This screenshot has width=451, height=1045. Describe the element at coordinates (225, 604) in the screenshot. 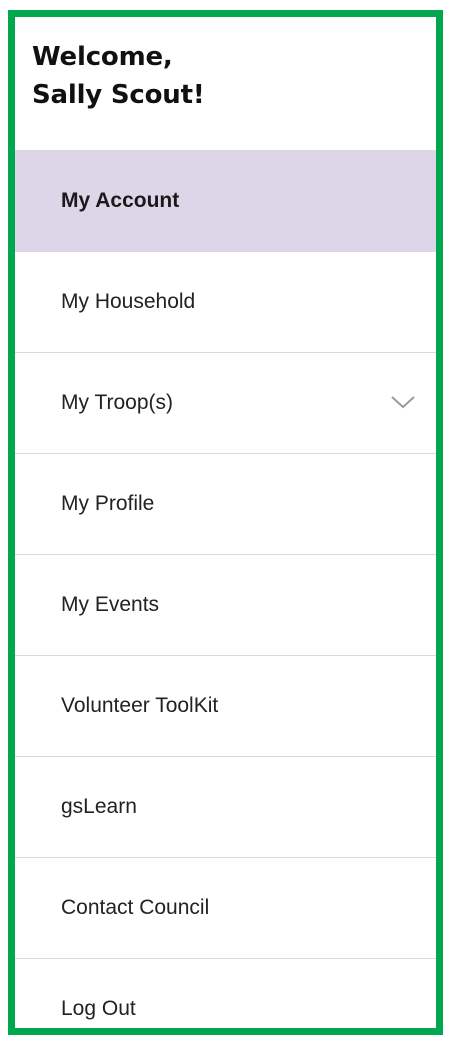

I see `menu-item-my-events: My Events` at that location.